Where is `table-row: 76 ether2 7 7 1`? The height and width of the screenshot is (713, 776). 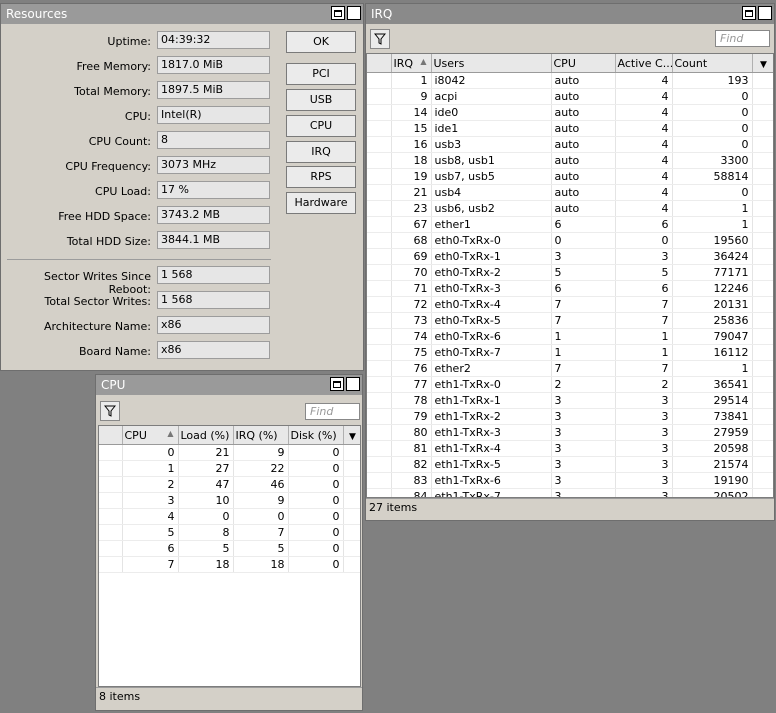 table-row: 76 ether2 7 7 1 is located at coordinates (570, 368).